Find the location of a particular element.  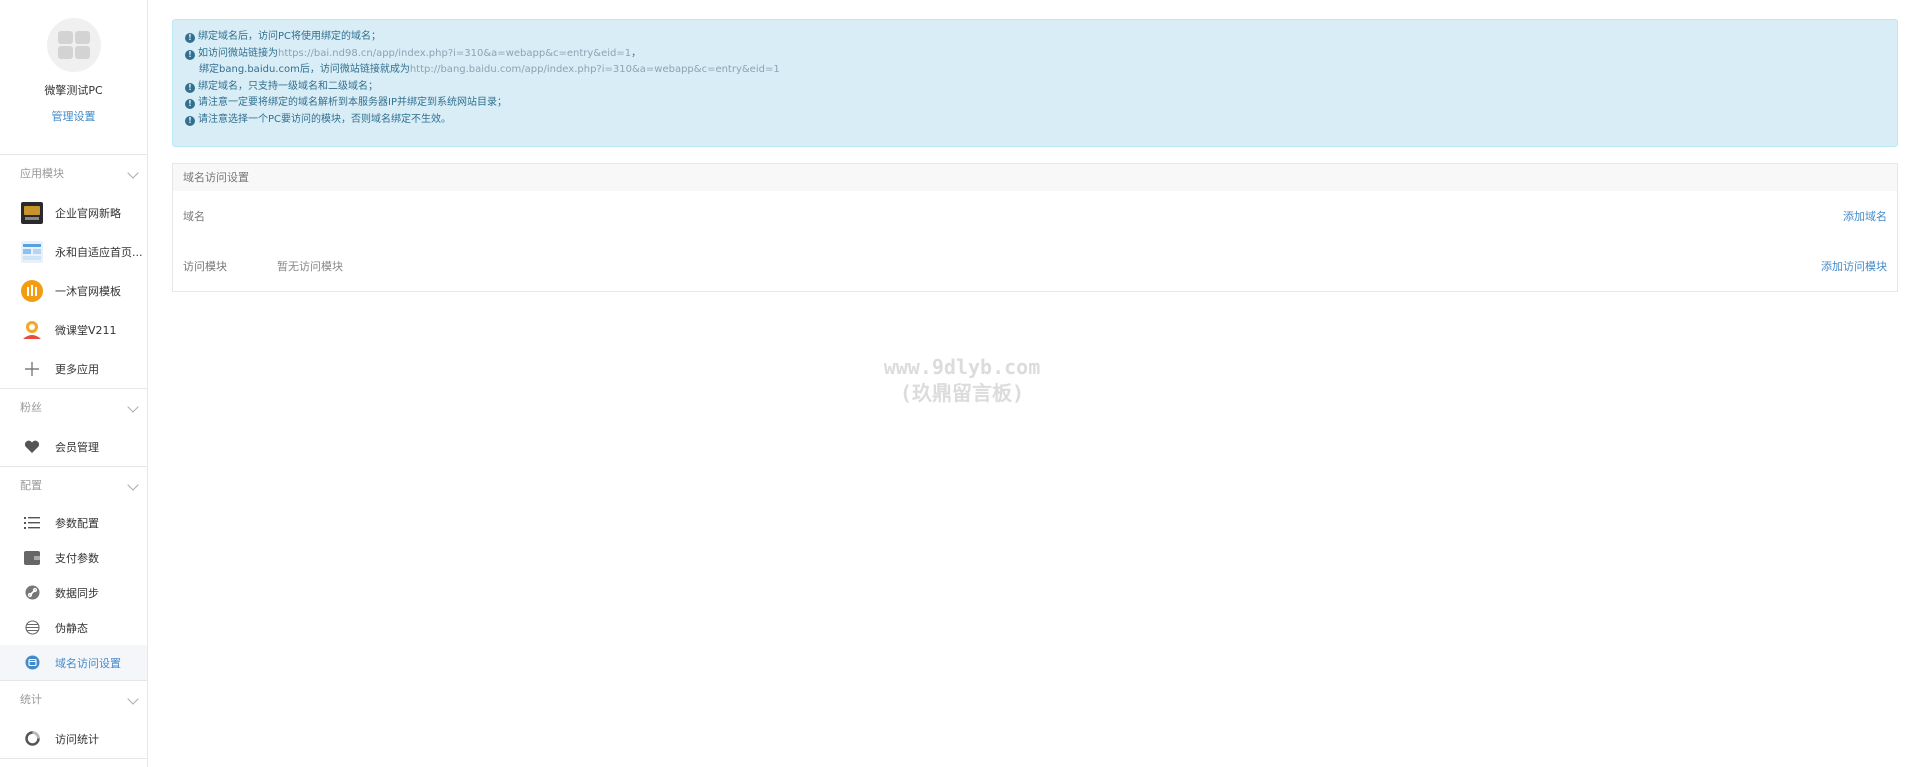

sidebar-item-more-apps: 更多应用 is located at coordinates (73, 368).